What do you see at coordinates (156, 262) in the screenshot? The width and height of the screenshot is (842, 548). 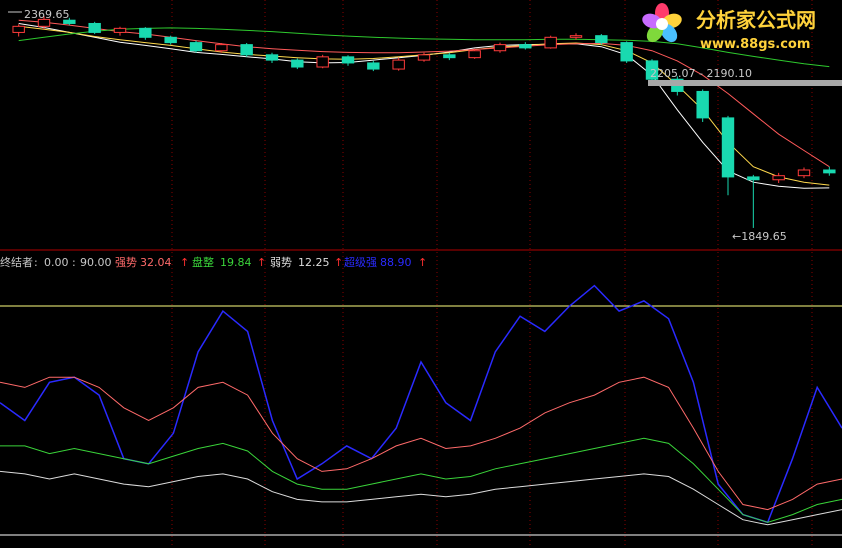 I see `legend-strong-value: 32.04` at bounding box center [156, 262].